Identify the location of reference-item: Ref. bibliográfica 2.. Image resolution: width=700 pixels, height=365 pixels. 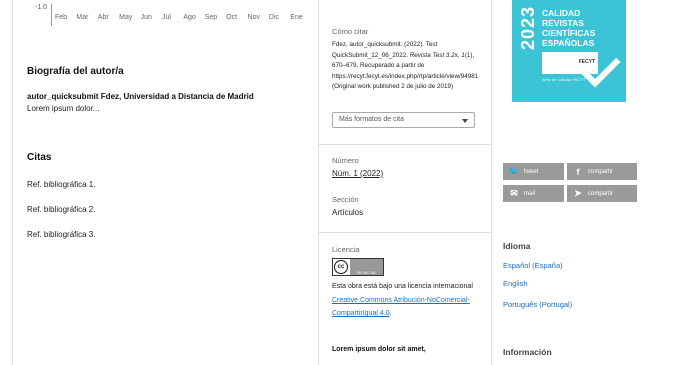
(61, 209).